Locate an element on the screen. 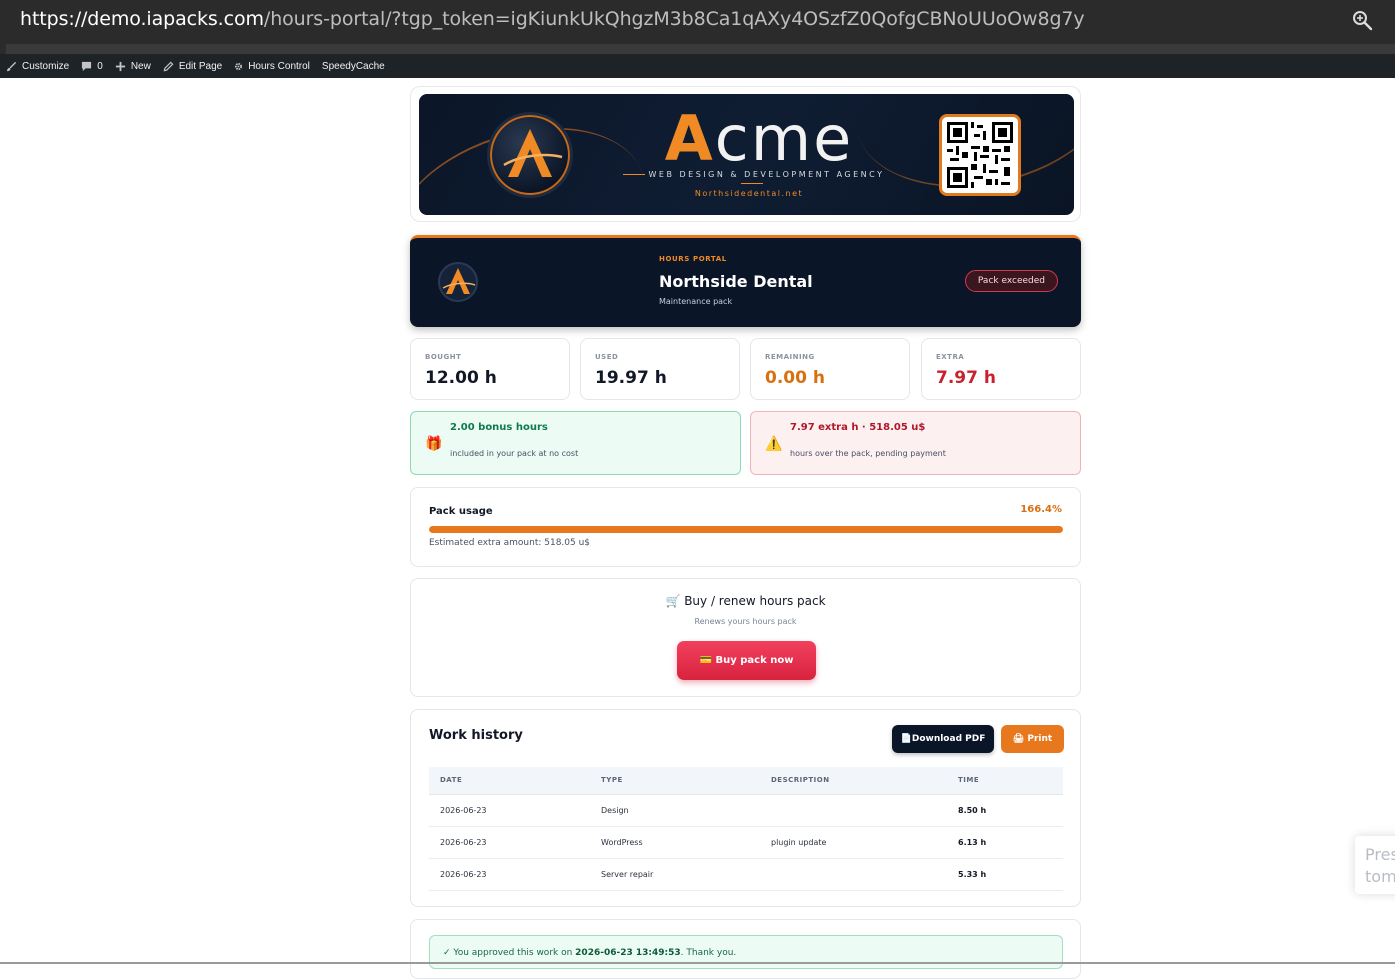 This screenshot has height=979, width=1395. adminbar-speedycache: SpeedyCache is located at coordinates (353, 66).